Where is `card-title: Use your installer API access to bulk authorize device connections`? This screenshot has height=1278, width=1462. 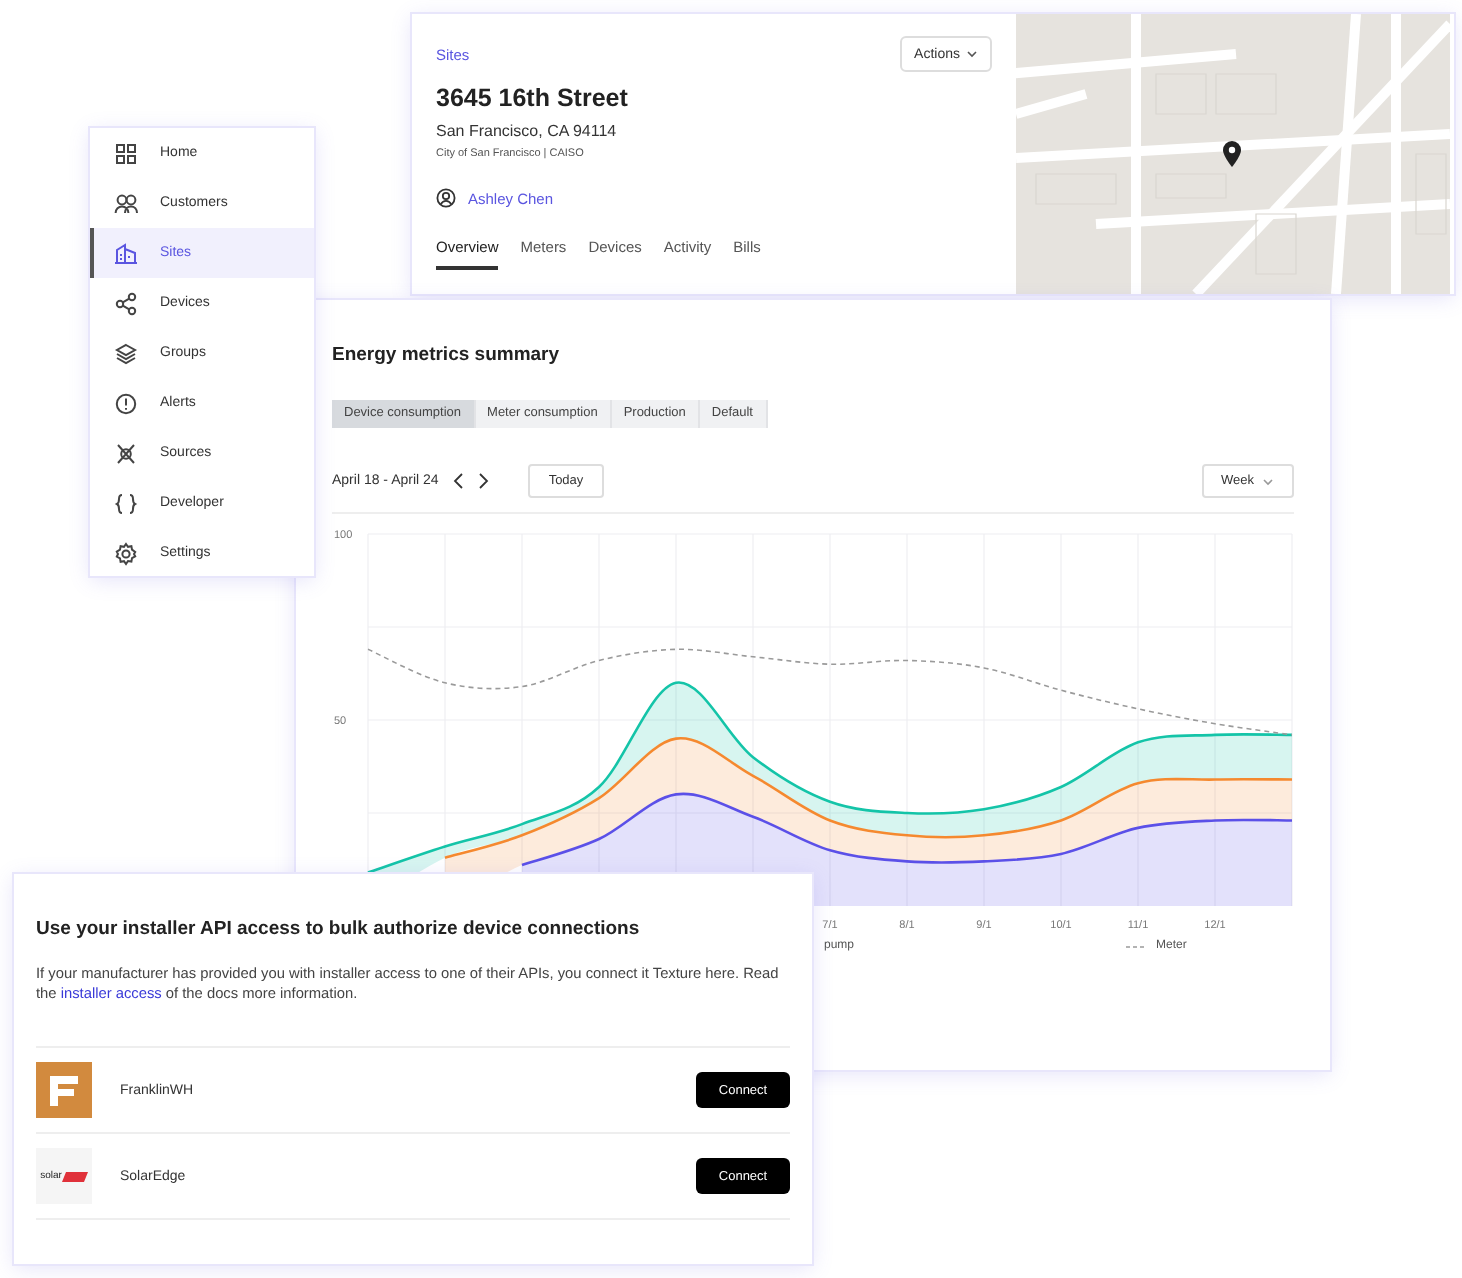 card-title: Use your installer API access to bulk authorize device connections is located at coordinates (339, 929).